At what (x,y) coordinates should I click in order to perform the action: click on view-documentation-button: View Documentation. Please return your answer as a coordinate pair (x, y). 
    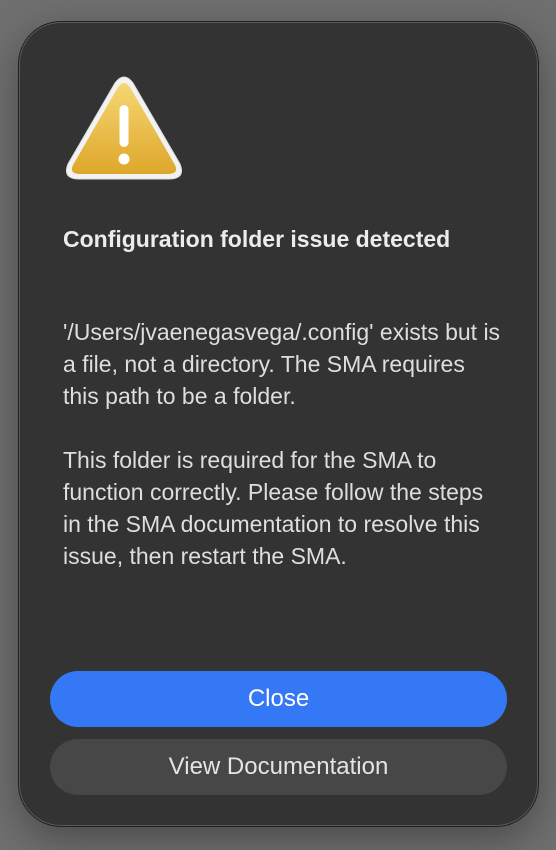
    Looking at the image, I should click on (278, 767).